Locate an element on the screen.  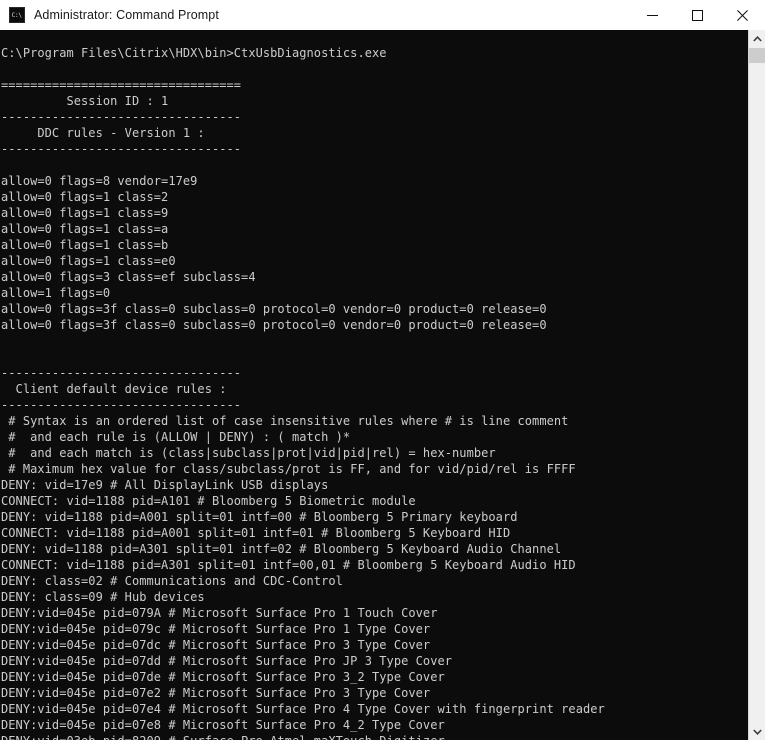
window-title: Administrator: Command Prompt is located at coordinates (126, 15).